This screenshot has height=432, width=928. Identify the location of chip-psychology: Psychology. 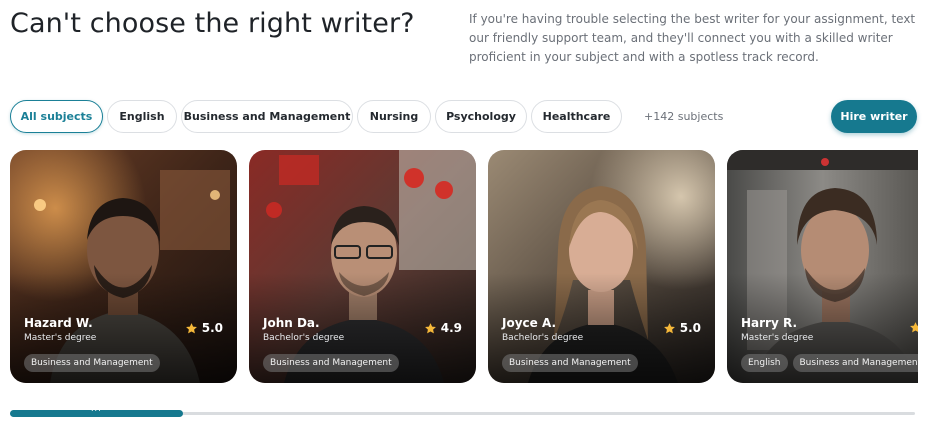
(481, 116).